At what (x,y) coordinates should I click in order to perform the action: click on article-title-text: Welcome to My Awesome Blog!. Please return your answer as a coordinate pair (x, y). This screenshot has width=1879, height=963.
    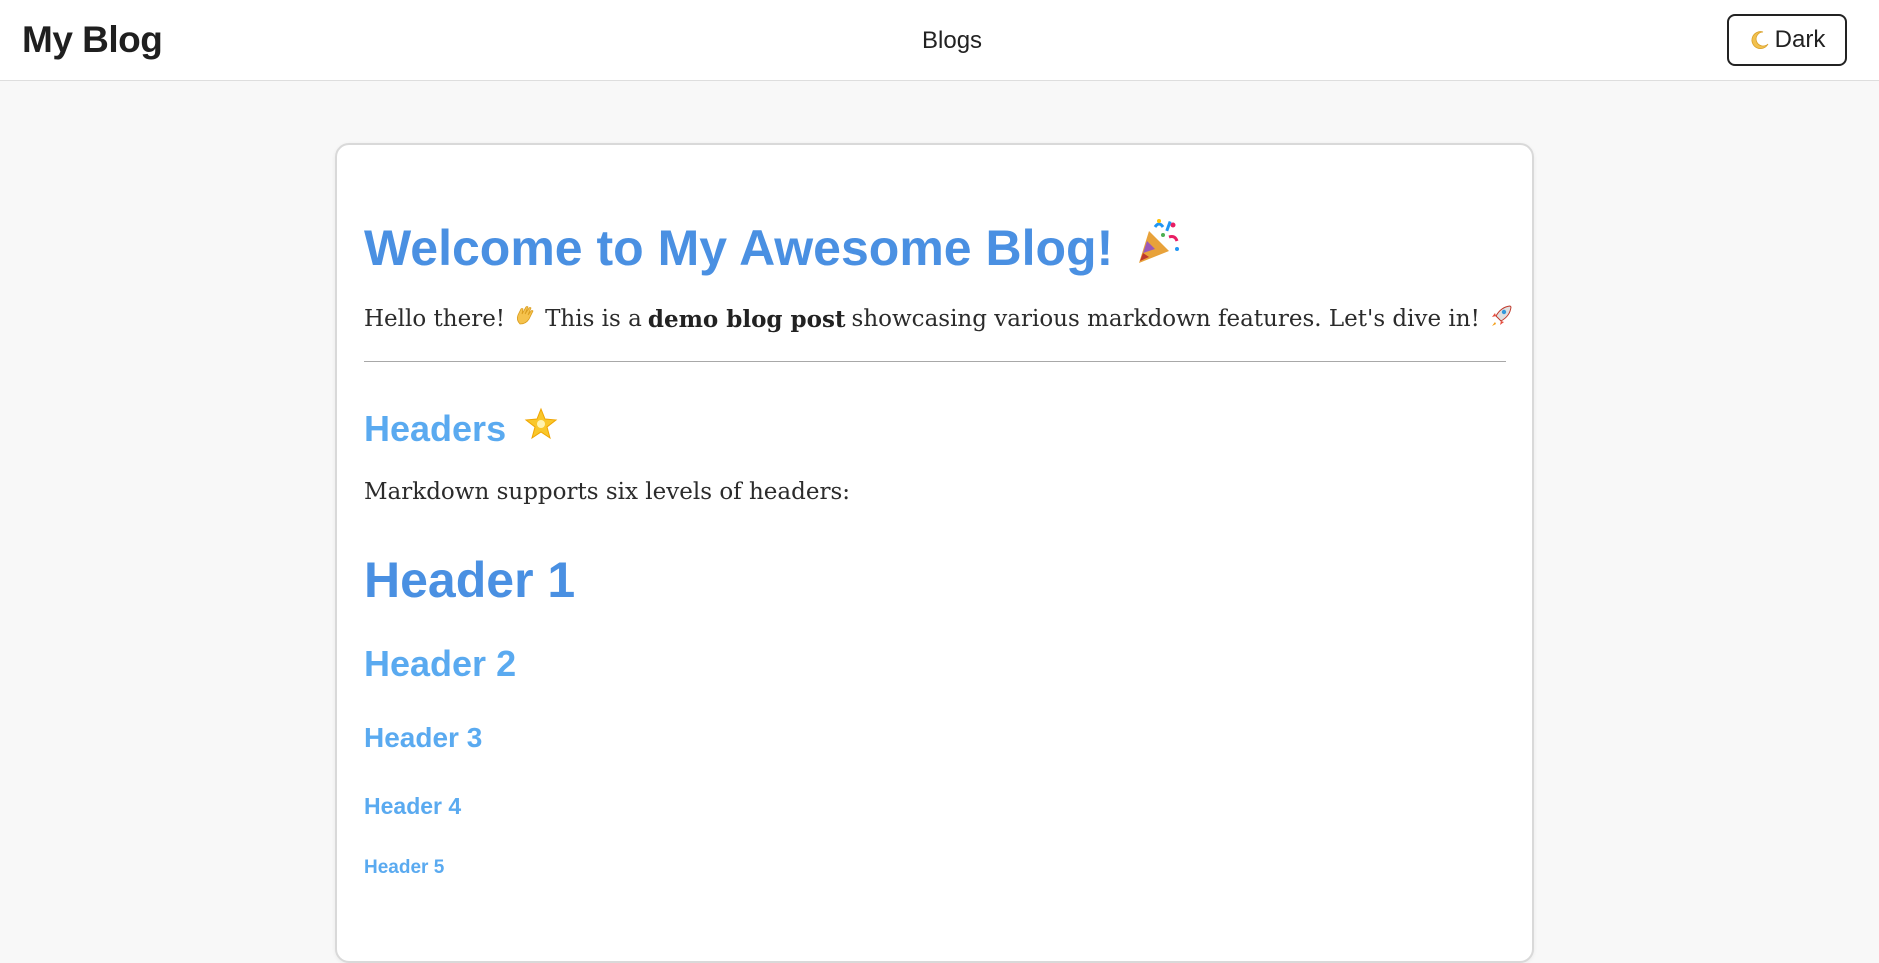
    Looking at the image, I should click on (739, 248).